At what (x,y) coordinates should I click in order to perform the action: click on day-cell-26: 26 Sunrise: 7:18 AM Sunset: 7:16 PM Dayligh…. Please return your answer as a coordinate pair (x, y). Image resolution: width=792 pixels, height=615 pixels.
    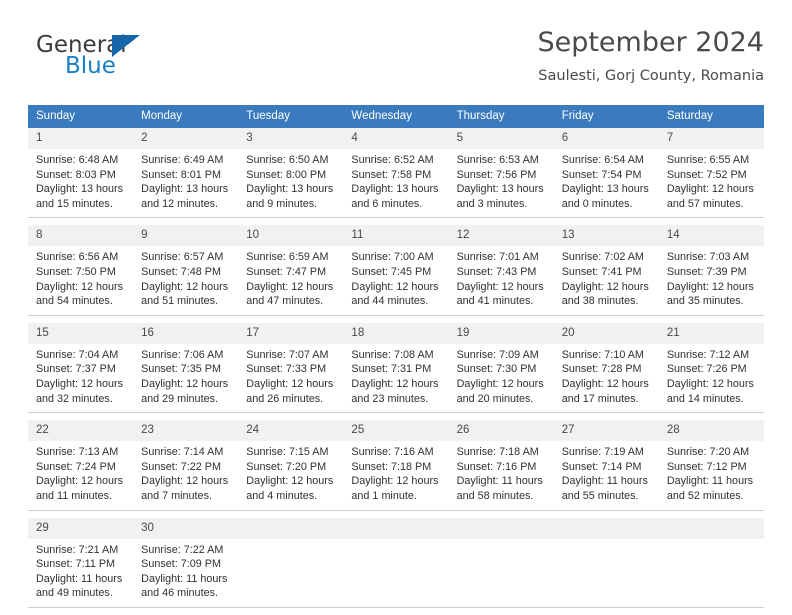
    Looking at the image, I should click on (501, 465).